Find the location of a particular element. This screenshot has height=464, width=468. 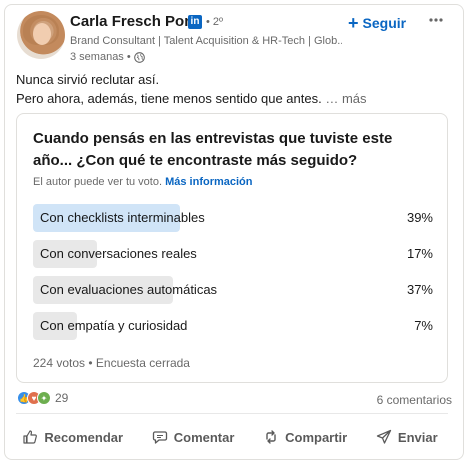

follow-button: + Seguir is located at coordinates (377, 23).